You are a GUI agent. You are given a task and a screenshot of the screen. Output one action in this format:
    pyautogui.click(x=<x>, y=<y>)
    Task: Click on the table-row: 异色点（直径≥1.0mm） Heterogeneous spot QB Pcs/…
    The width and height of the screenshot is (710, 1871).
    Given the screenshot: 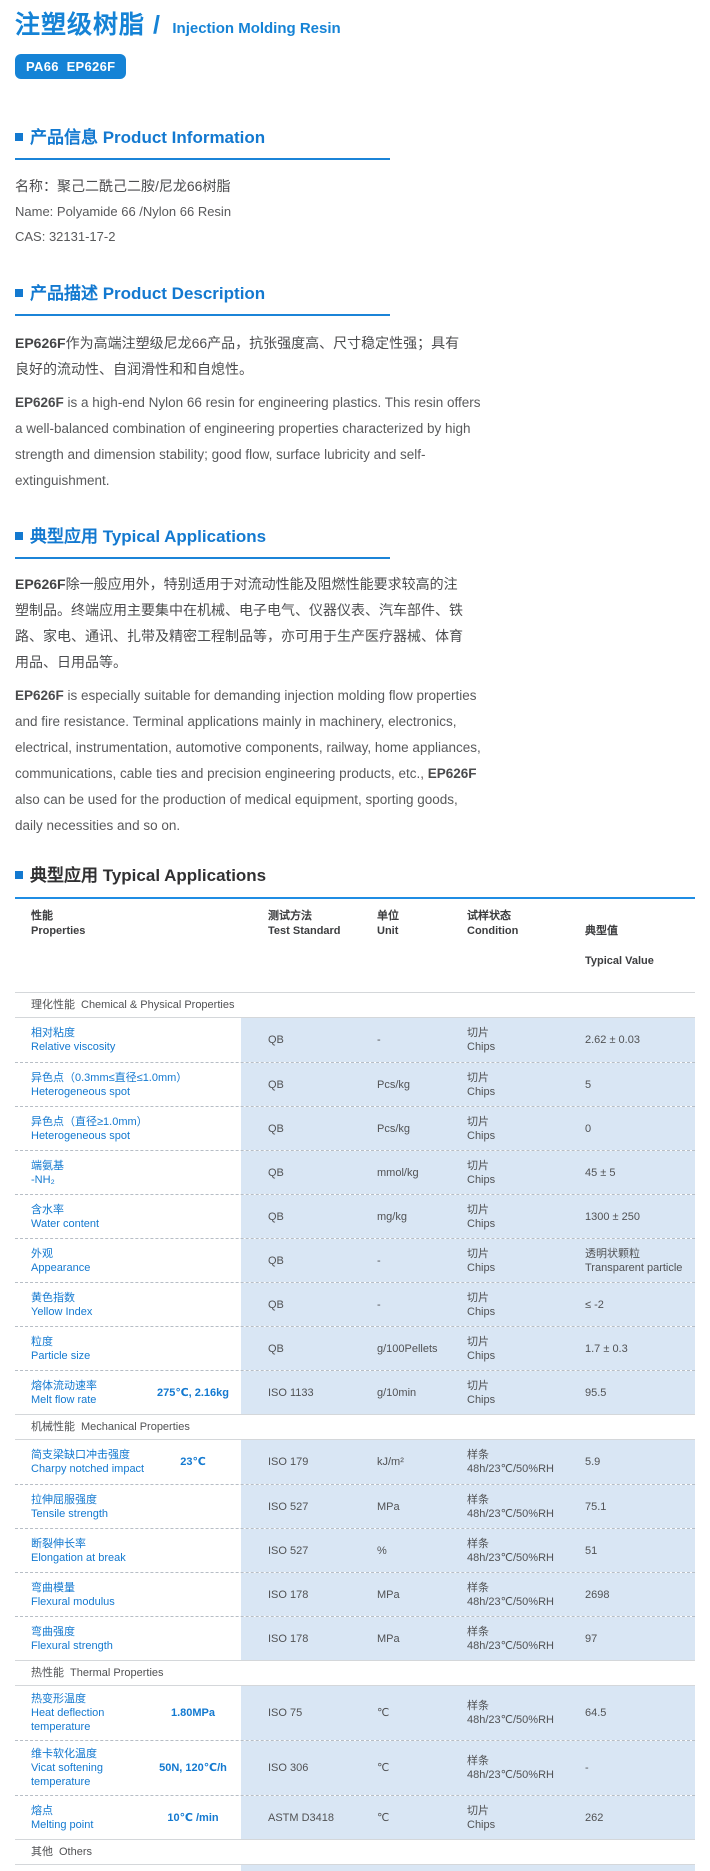 What is the action you would take?
    pyautogui.click(x=355, y=1128)
    